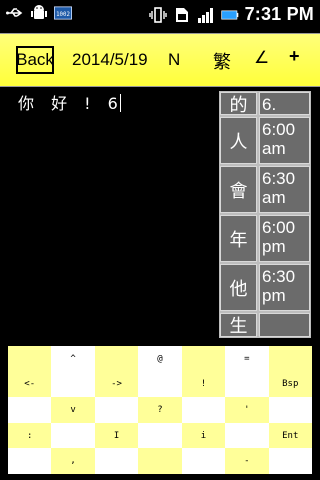 Image resolution: width=320 pixels, height=480 pixels. I want to click on key: -, so click(247, 461).